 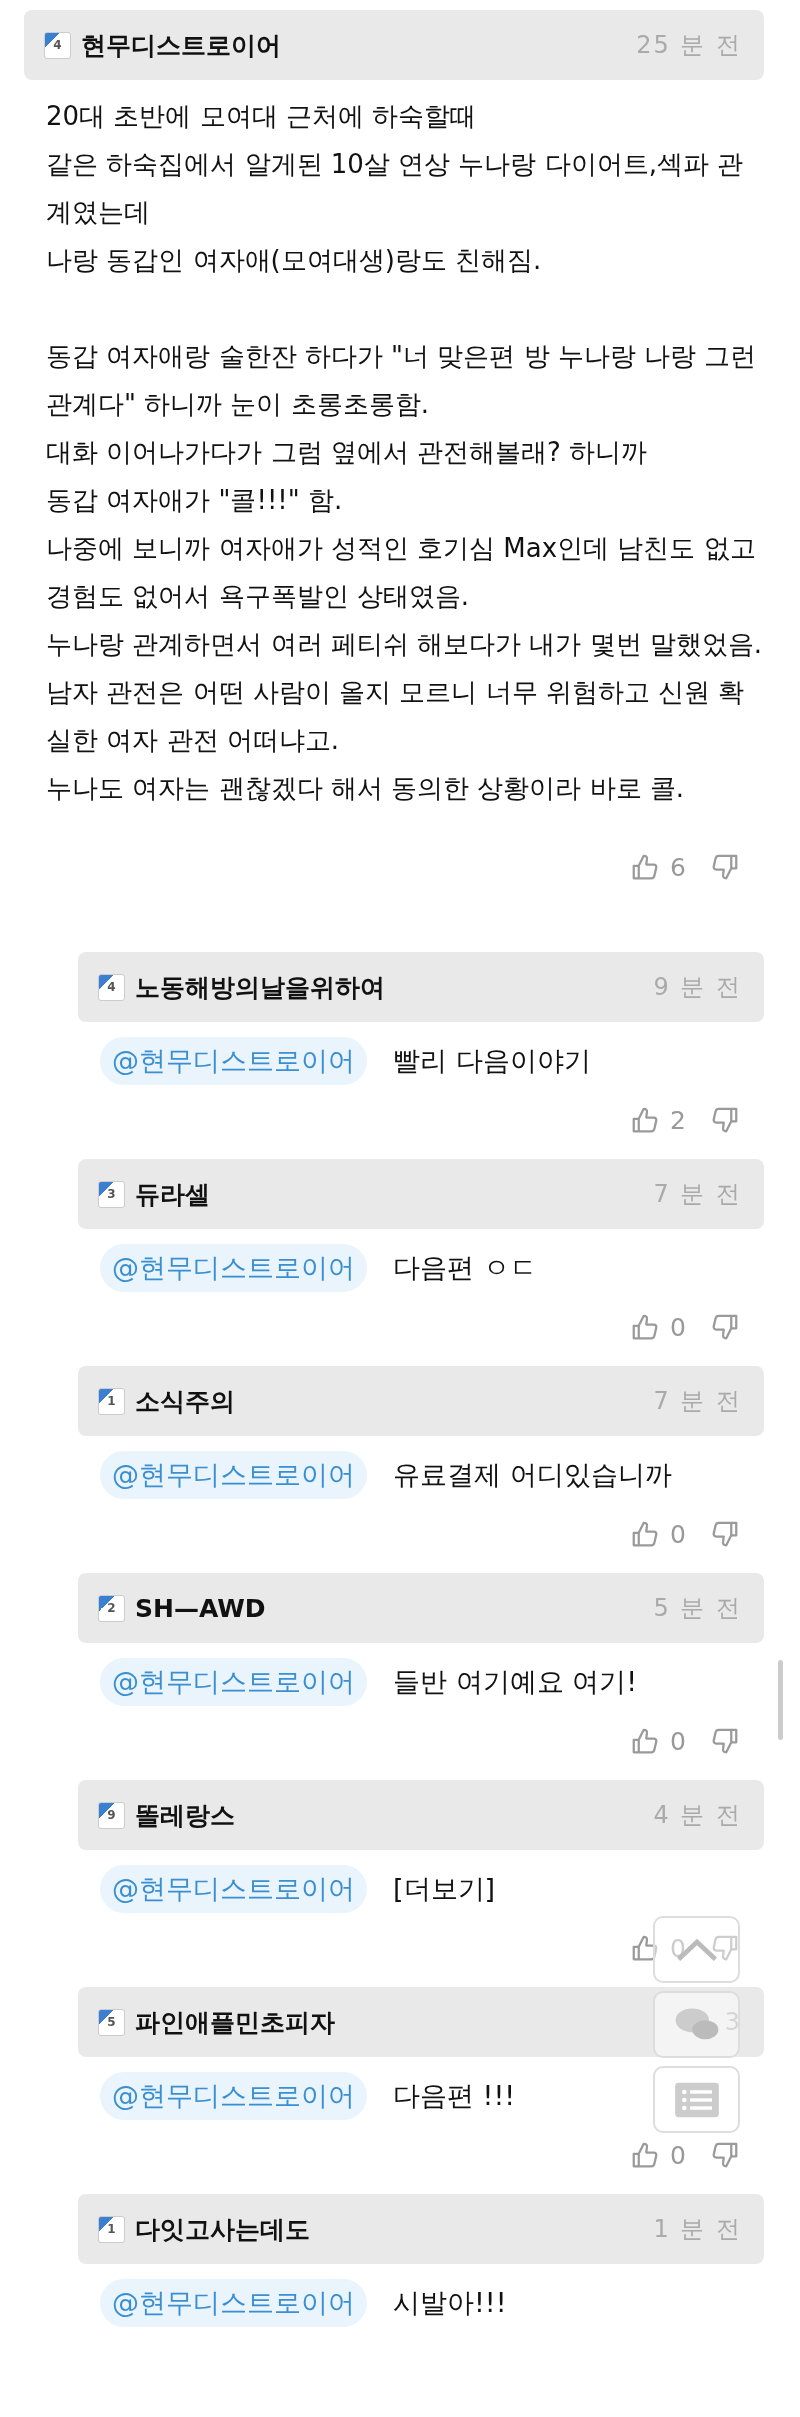 I want to click on like-count: 2, so click(x=678, y=1120).